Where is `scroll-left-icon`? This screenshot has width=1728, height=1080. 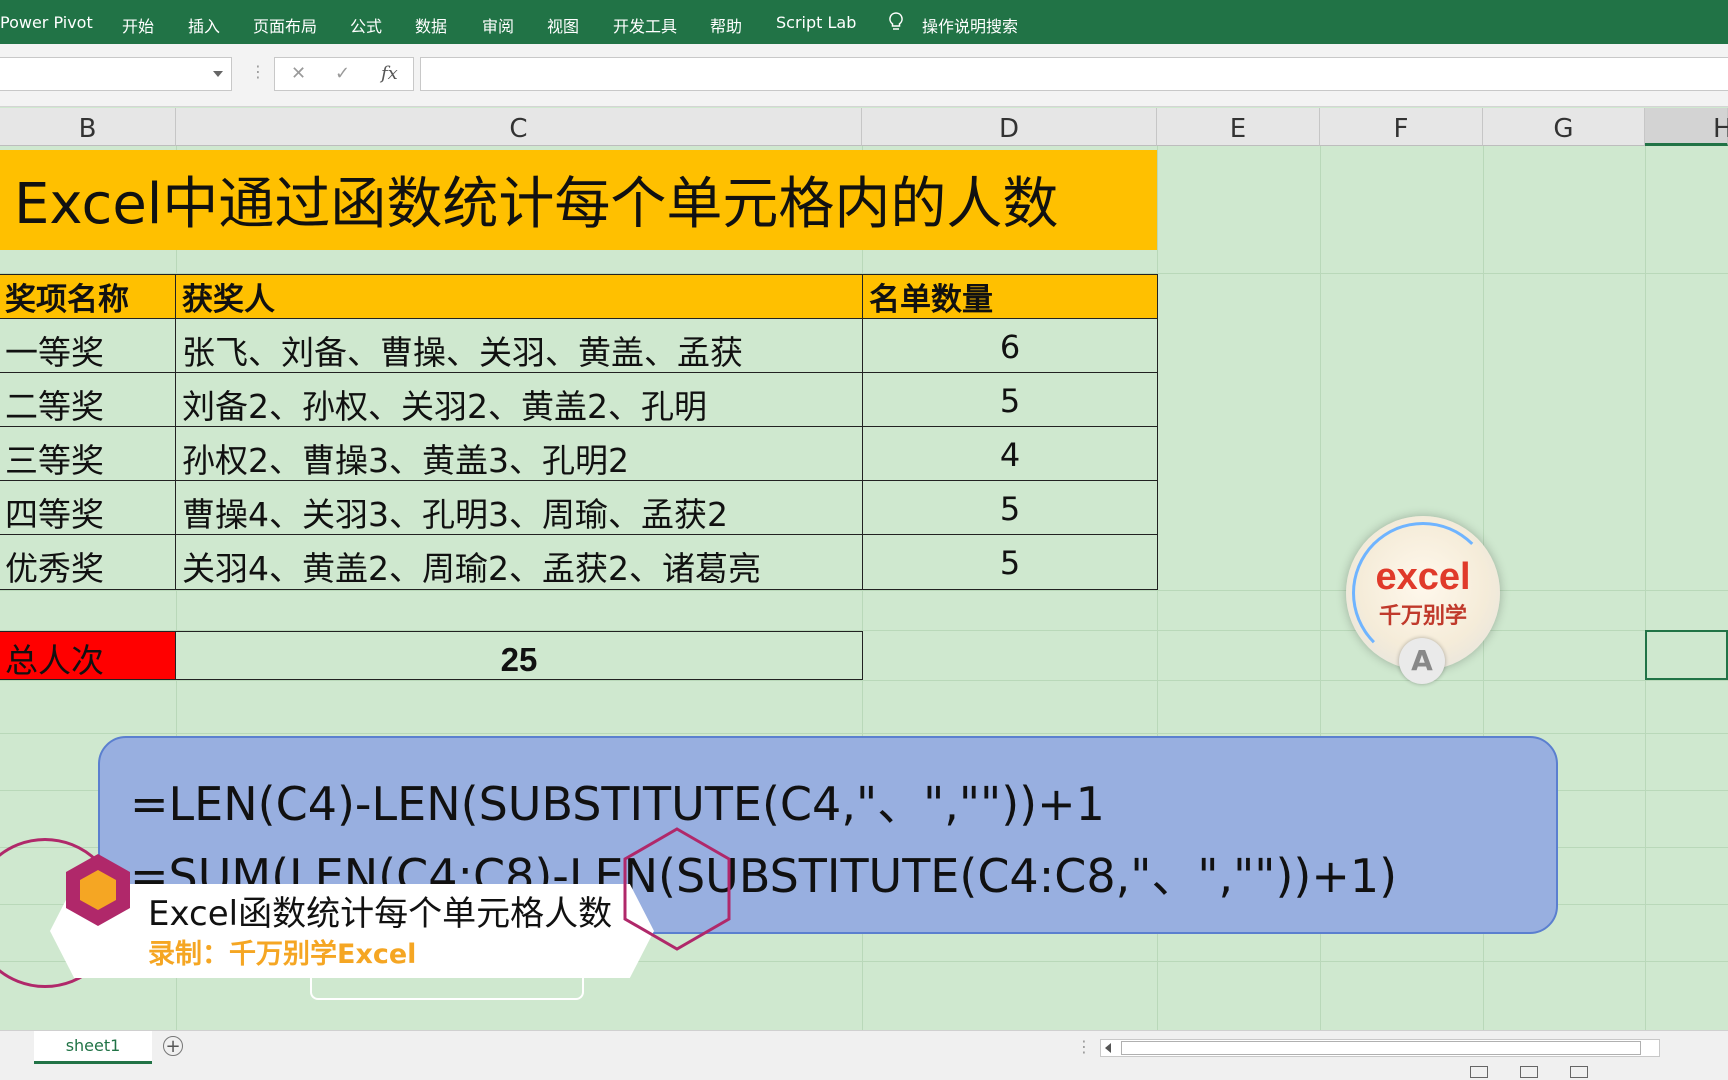 scroll-left-icon is located at coordinates (1108, 1048).